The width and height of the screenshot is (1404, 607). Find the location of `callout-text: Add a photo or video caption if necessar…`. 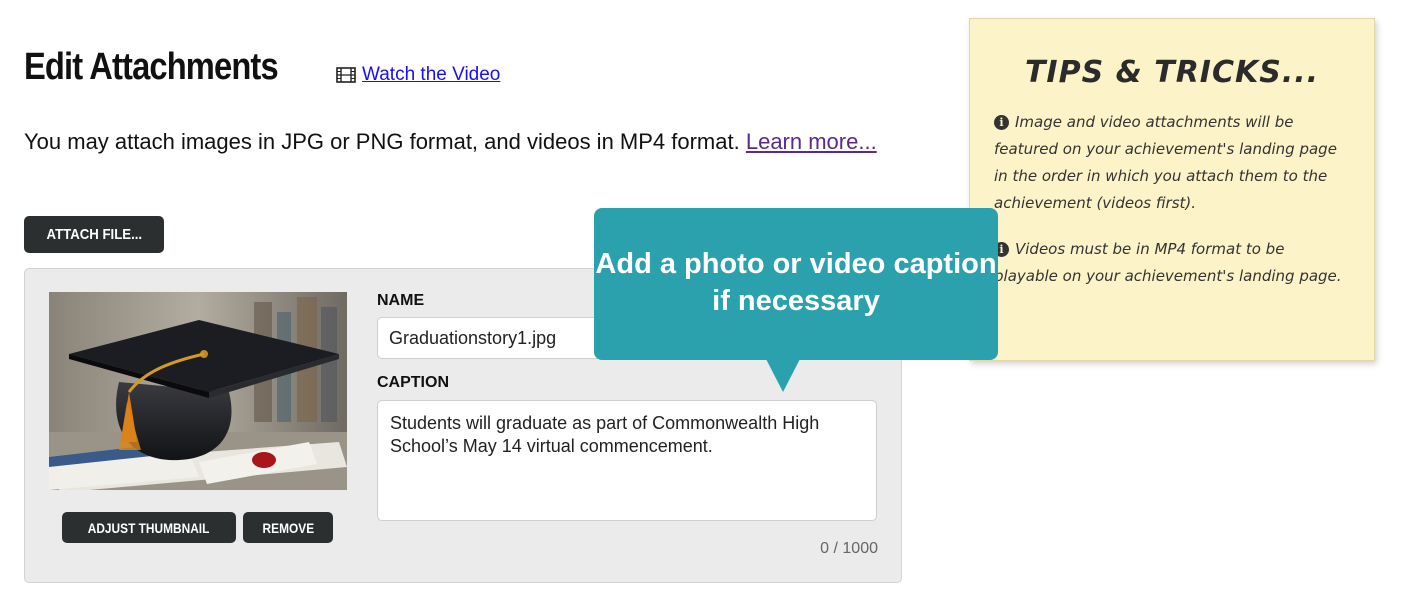

callout-text: Add a photo or video caption if necessar… is located at coordinates (796, 282).